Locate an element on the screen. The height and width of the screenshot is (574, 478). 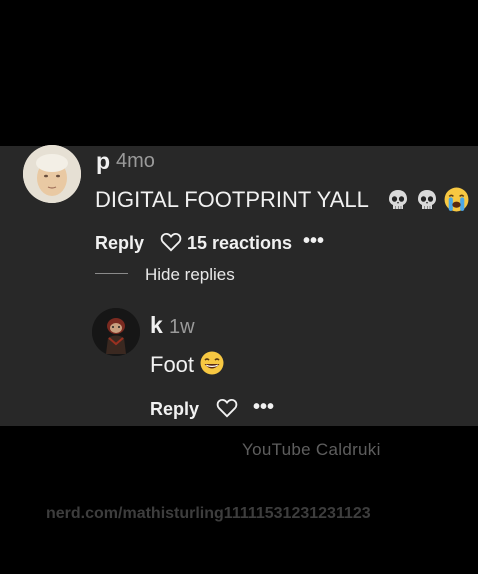
reply-more-options-button: ••• is located at coordinates (263, 407).